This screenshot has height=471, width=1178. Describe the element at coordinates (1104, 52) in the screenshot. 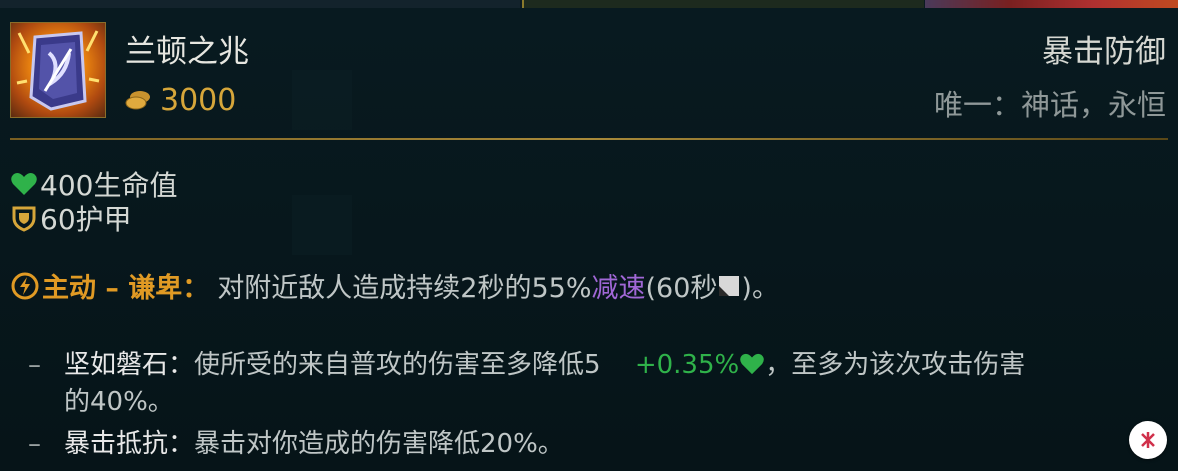

I see `item-category: 暴击防御` at that location.